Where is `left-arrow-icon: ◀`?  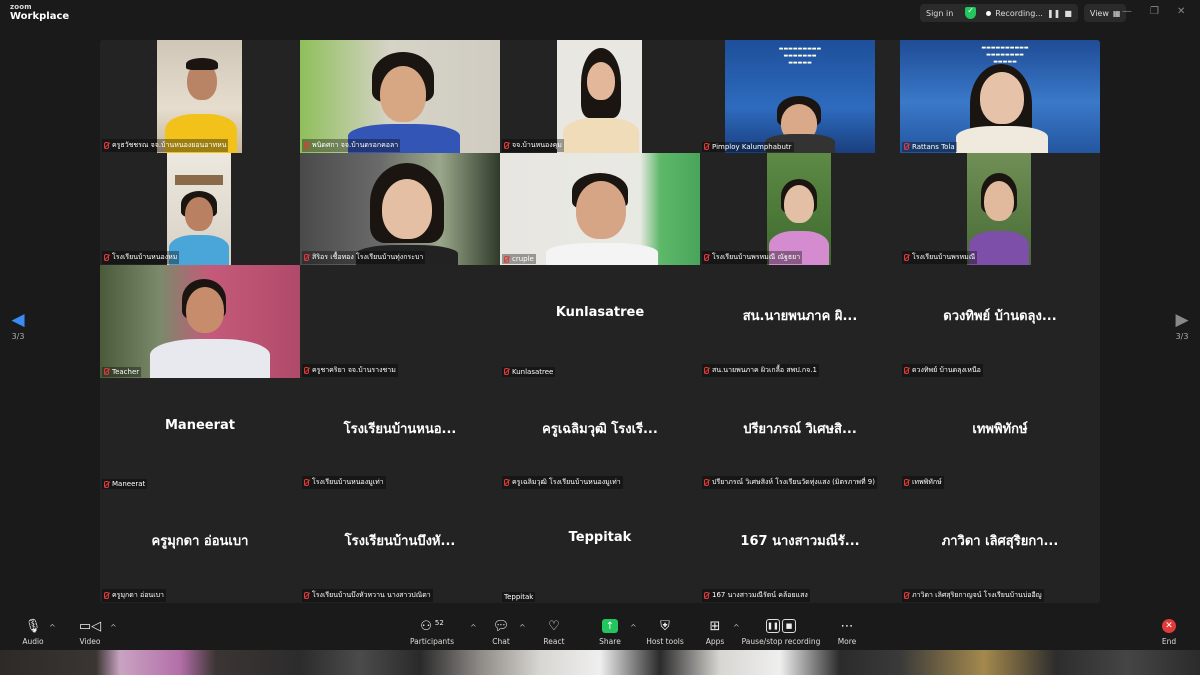
left-arrow-icon: ◀ is located at coordinates (18, 320).